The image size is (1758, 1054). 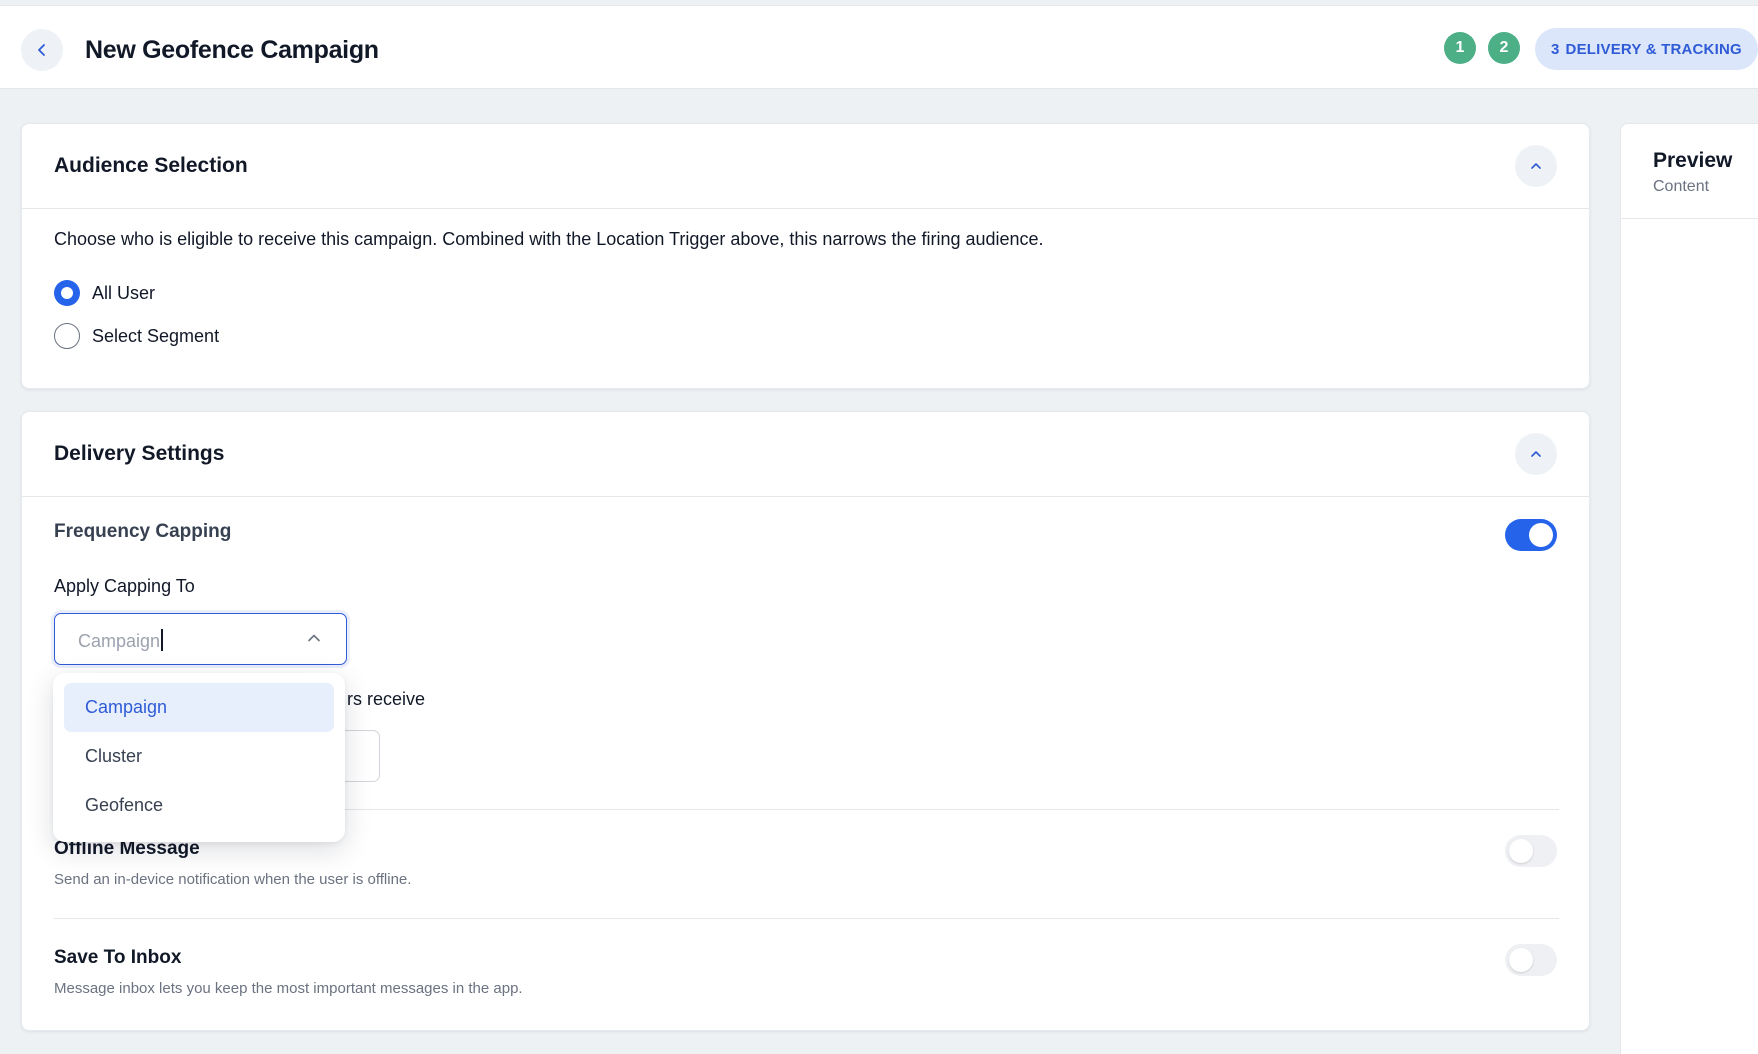 What do you see at coordinates (805, 454) in the screenshot?
I see `delivery-card-header: Delivery Settings` at bounding box center [805, 454].